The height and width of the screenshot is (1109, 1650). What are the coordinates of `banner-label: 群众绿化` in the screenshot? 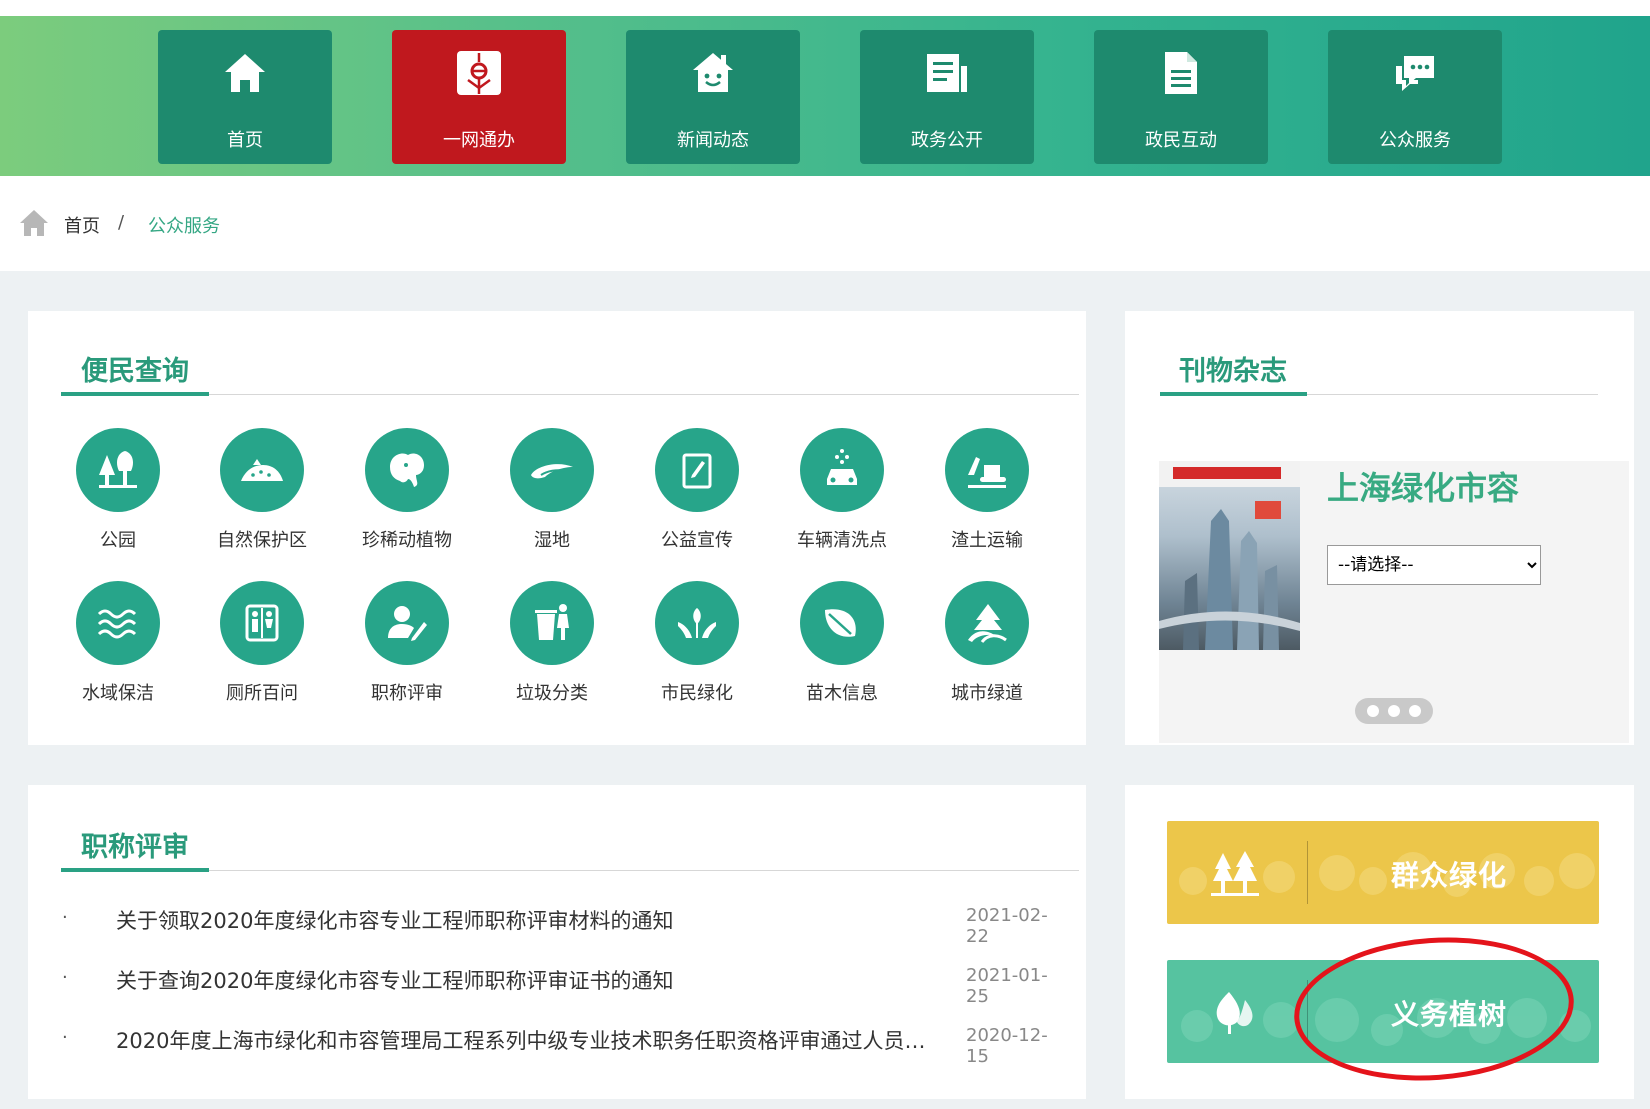 It's located at (1449, 875).